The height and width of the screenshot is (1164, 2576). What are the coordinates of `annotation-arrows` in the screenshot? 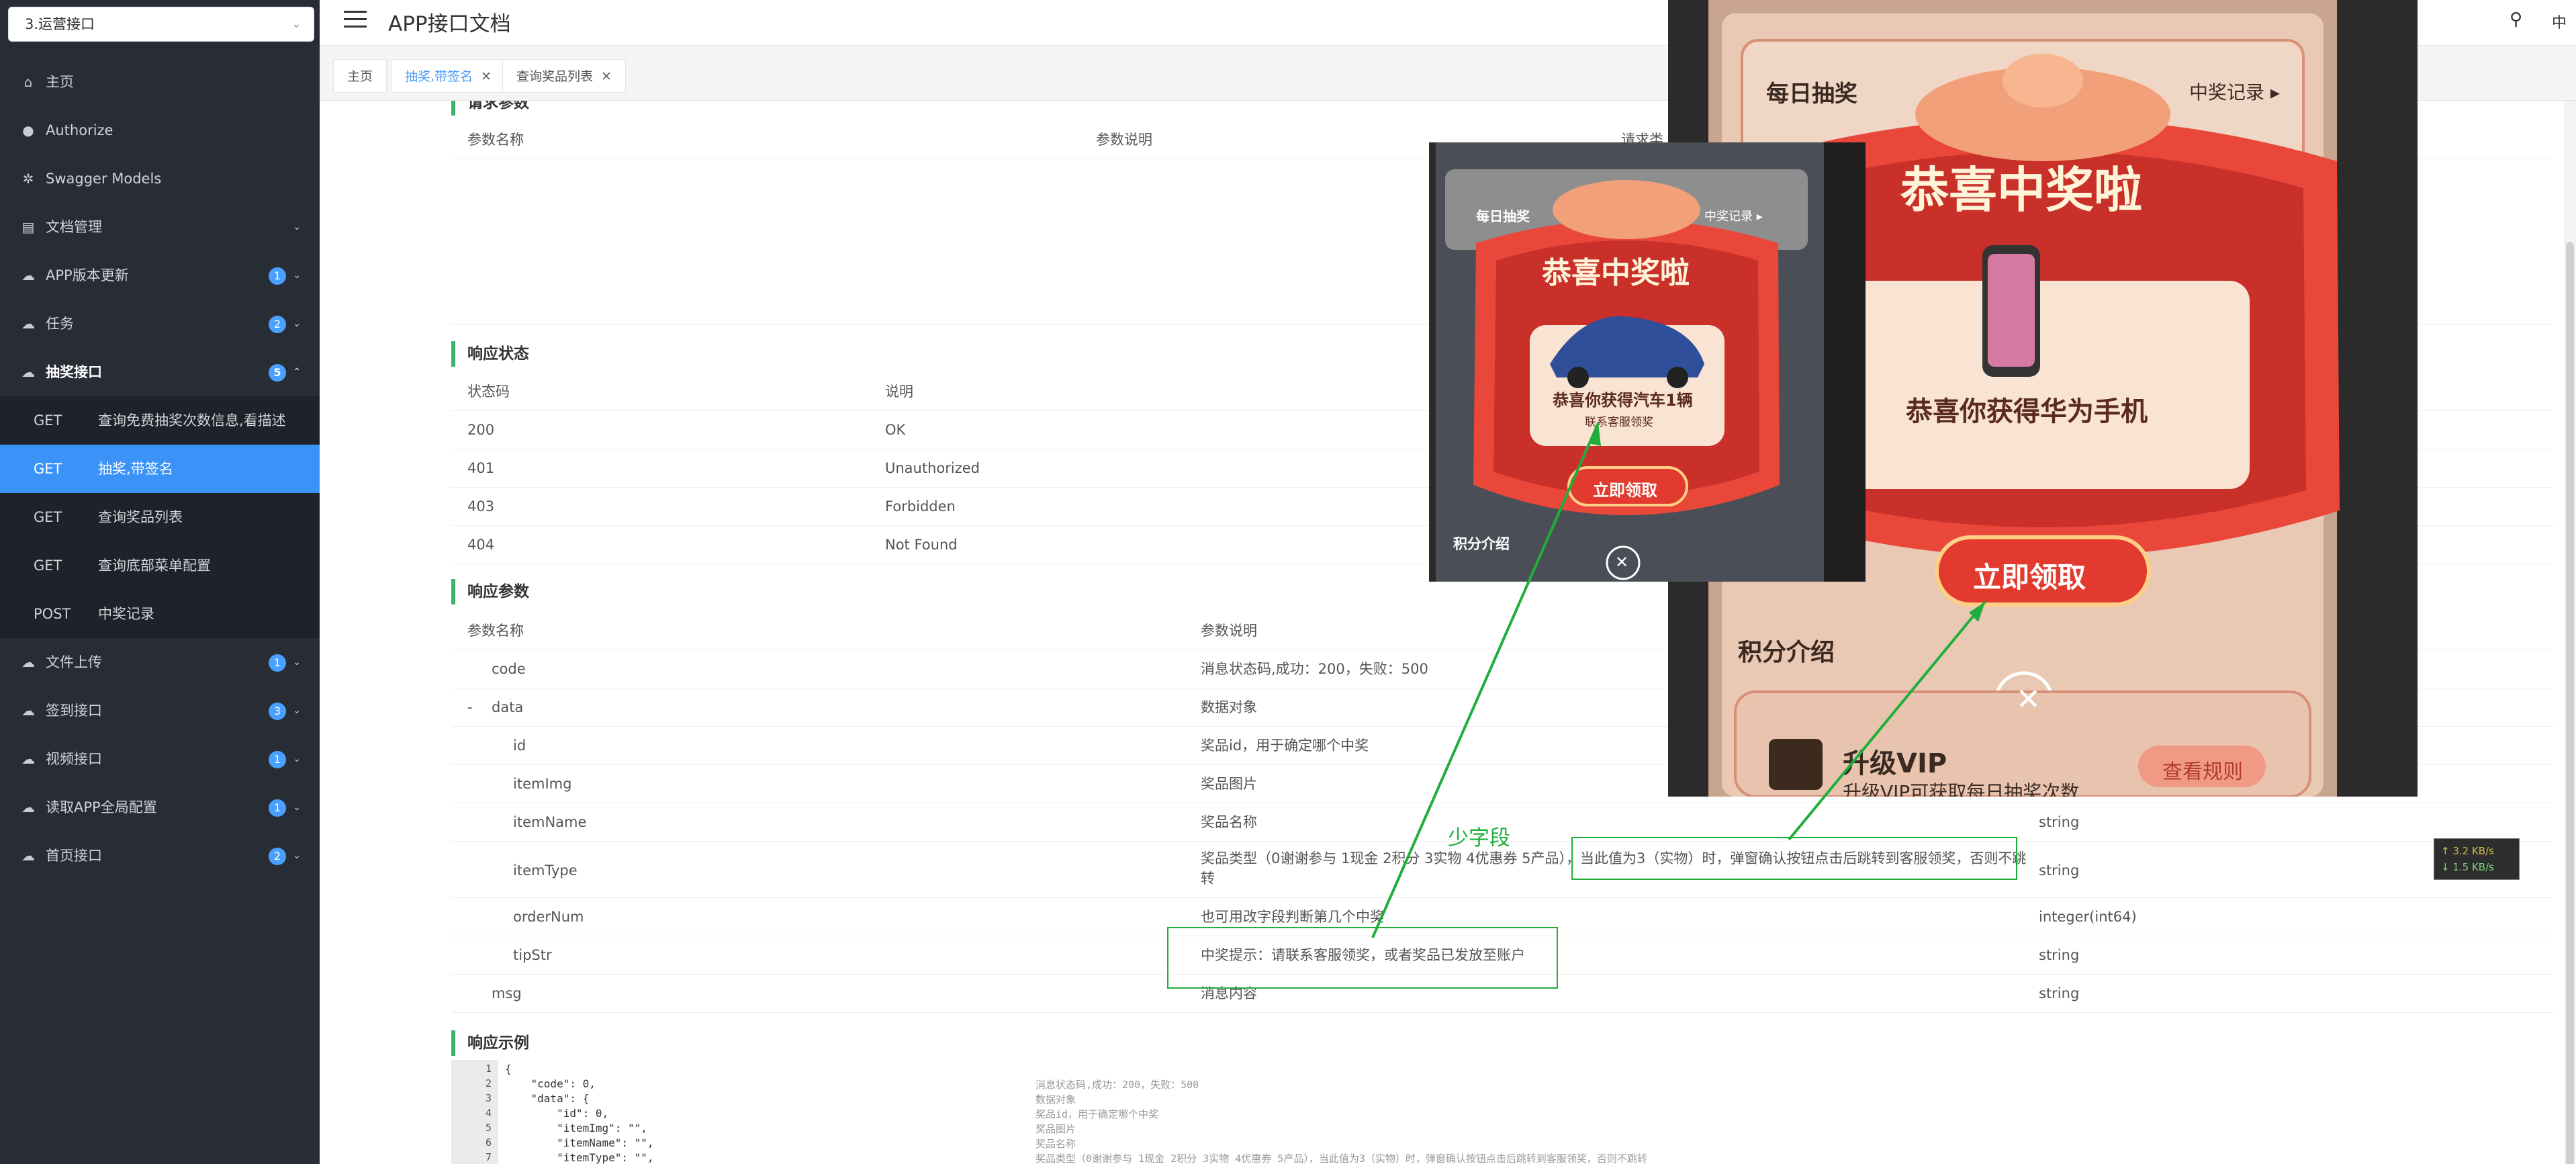 It's located at (1678, 680).